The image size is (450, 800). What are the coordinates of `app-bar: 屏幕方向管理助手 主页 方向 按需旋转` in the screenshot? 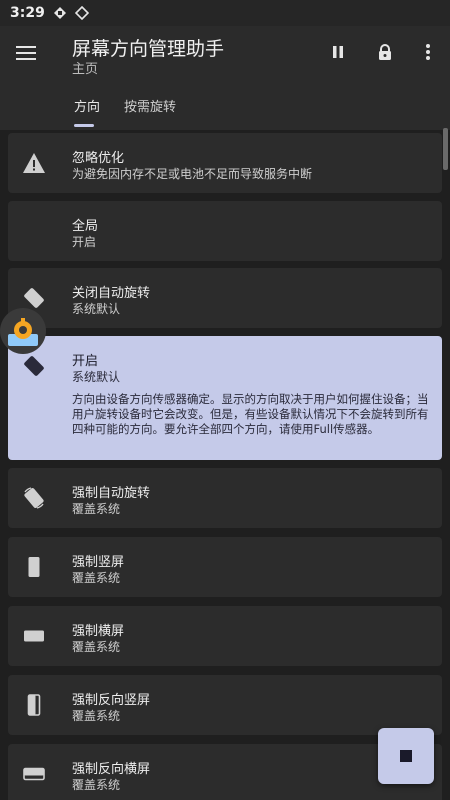 It's located at (225, 78).